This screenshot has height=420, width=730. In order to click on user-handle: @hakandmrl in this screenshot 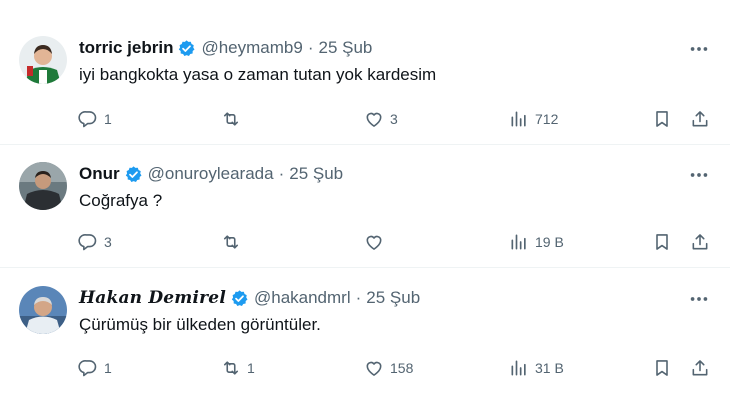, I will do `click(302, 298)`.